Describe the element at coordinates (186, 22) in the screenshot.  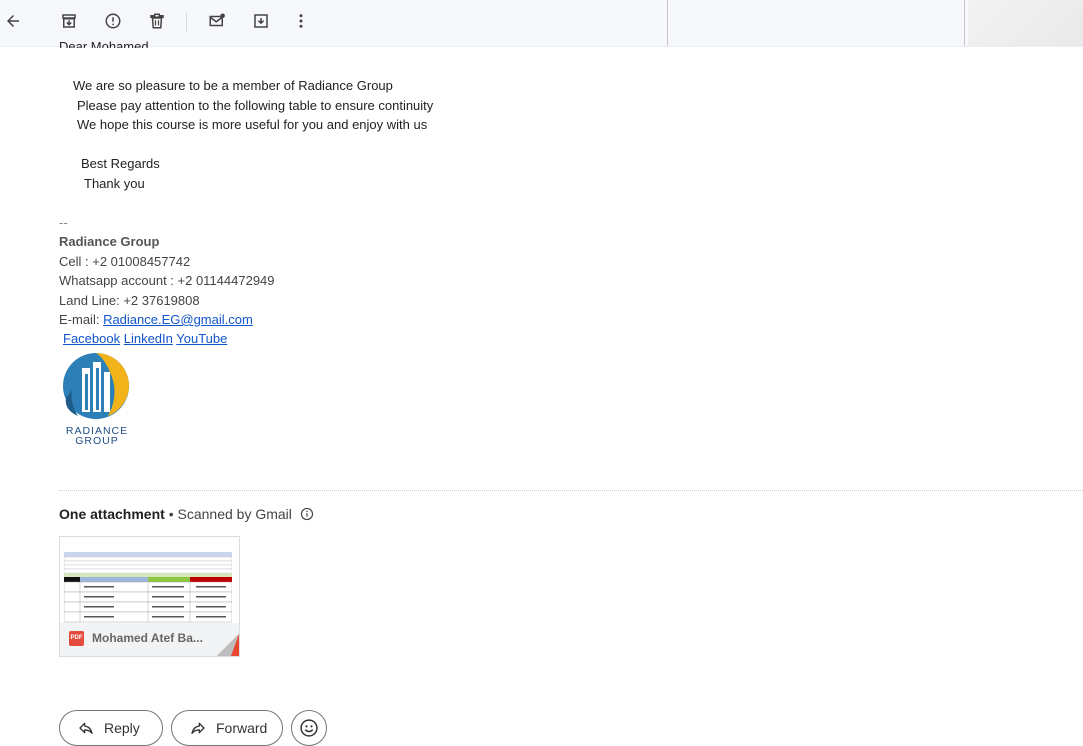
I see `toolbar-separator` at that location.